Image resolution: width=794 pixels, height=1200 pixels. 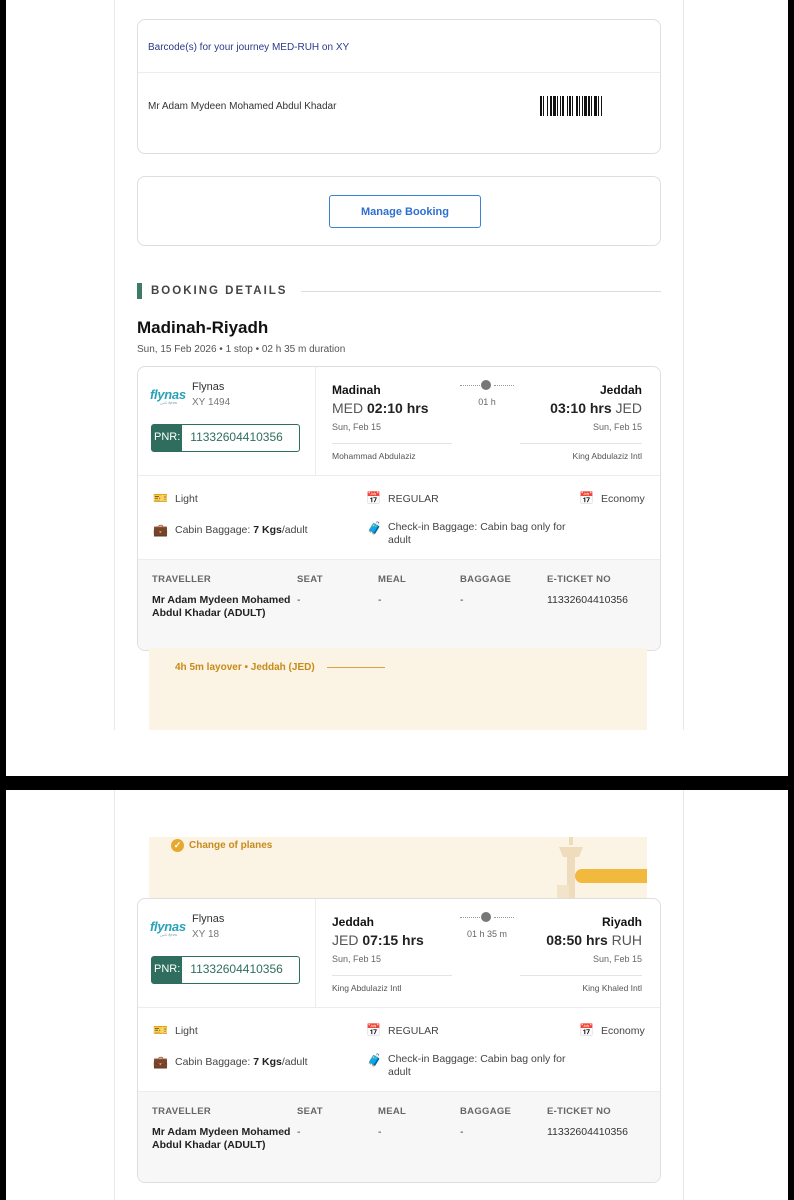 I want to click on arrival-city: Riyadh, so click(x=621, y=922).